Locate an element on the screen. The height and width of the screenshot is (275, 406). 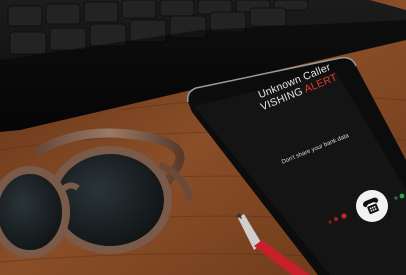
answer-call-button is located at coordinates (372, 206).